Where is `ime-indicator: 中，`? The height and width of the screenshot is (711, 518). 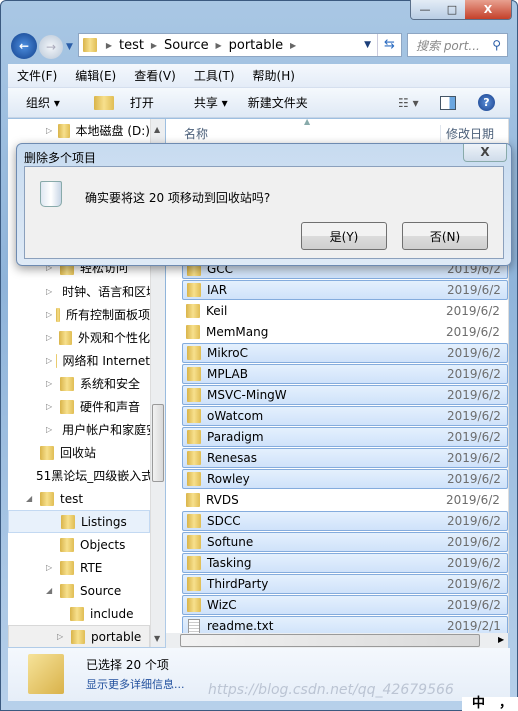 ime-indicator: 中， is located at coordinates (490, 704).